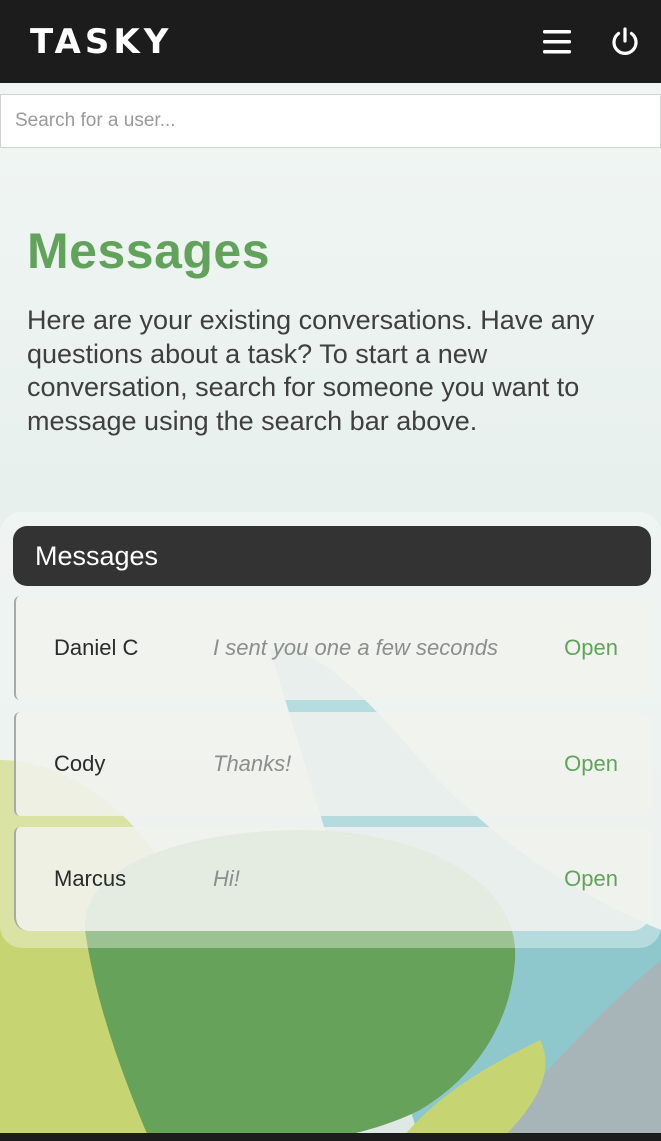  I want to click on search-bar, so click(330, 121).